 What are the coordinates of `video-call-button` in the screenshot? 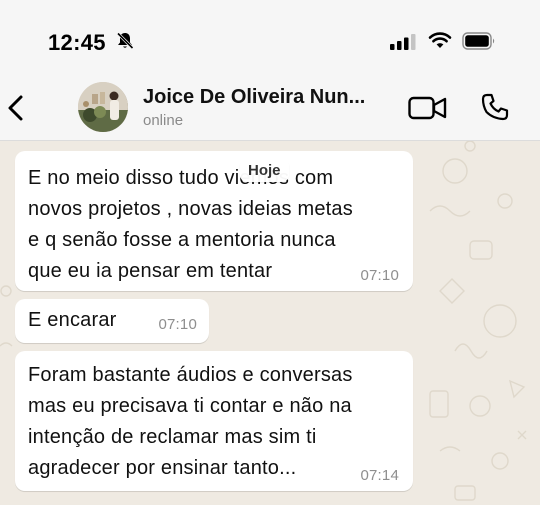 It's located at (428, 110).